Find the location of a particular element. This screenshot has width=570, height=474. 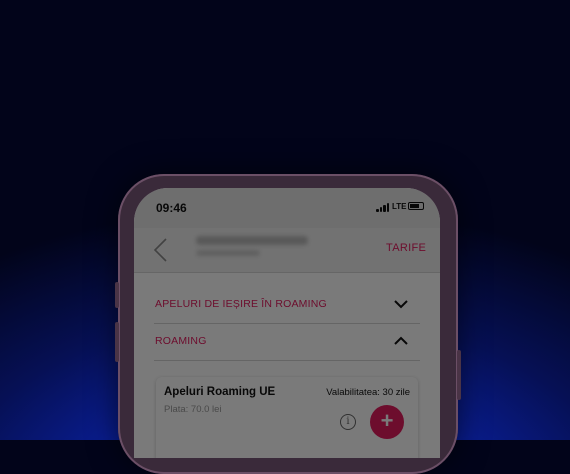

chevron-up-icon is located at coordinates (401, 341).